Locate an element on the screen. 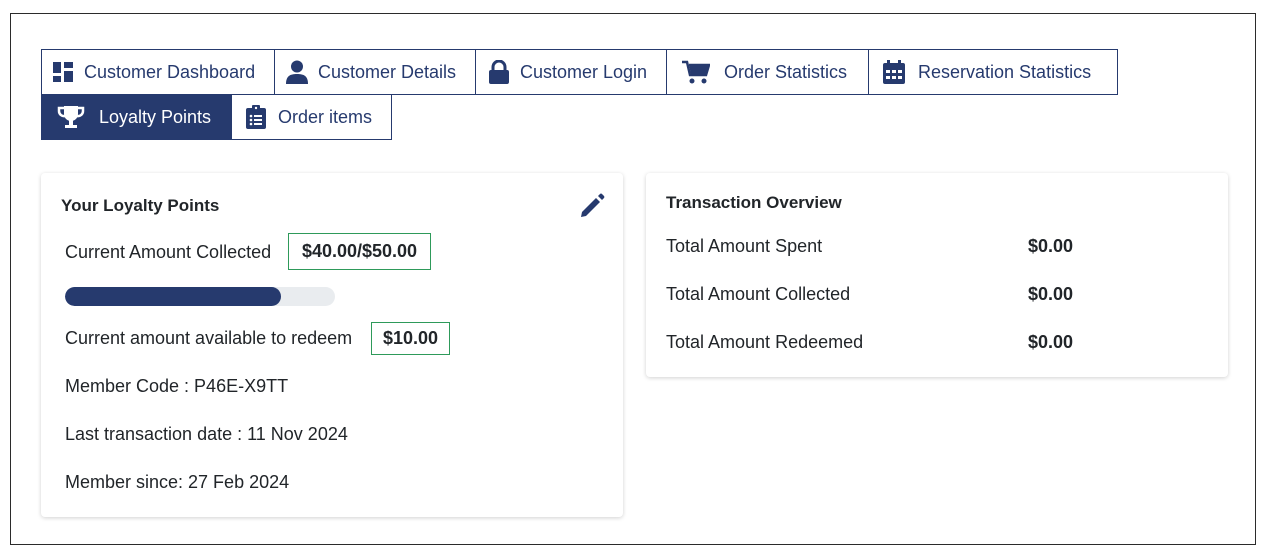 This screenshot has width=1267, height=555. tab-loyalty-points: Loyalty Points is located at coordinates (136, 117).